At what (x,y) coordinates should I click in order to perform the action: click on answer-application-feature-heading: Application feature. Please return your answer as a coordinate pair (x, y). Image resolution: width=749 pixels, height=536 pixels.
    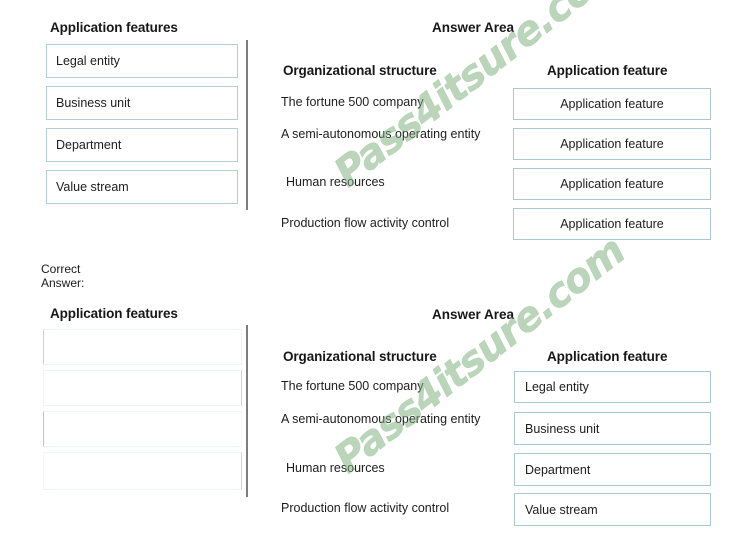
    Looking at the image, I should click on (607, 356).